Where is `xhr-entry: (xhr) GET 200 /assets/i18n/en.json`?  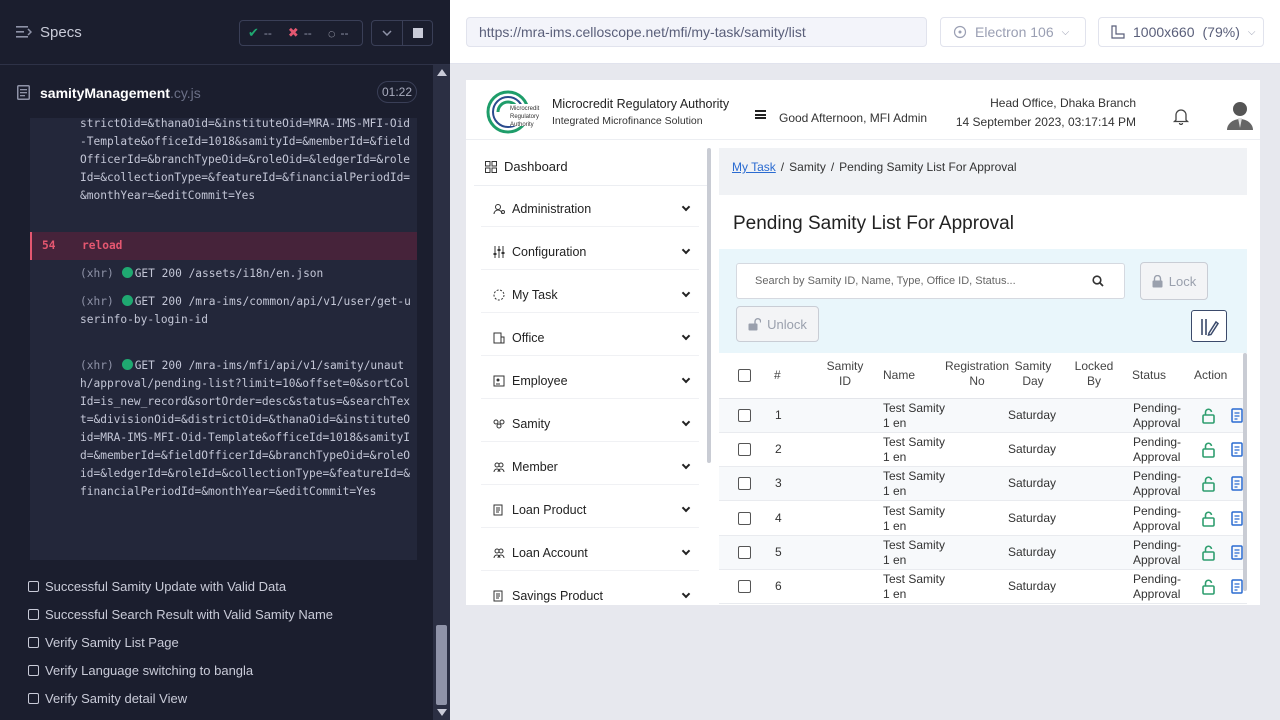 xhr-entry: (xhr) GET 200 /assets/i18n/en.json is located at coordinates (223, 274).